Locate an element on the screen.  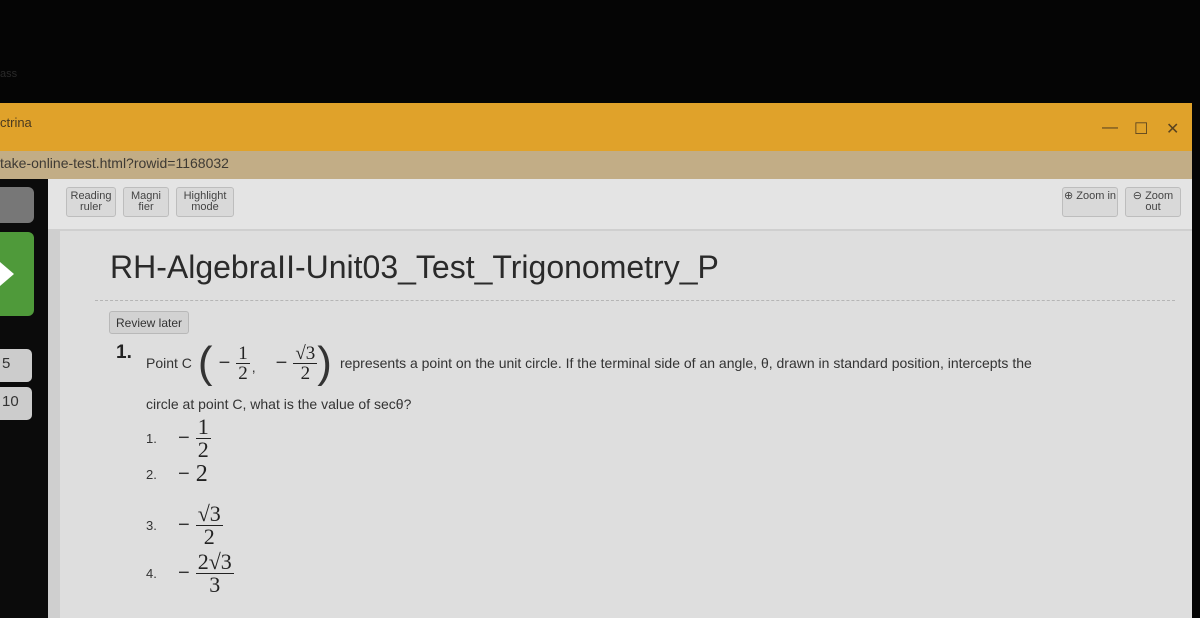
option-fraction: √3 2 is located at coordinates (209, 525).